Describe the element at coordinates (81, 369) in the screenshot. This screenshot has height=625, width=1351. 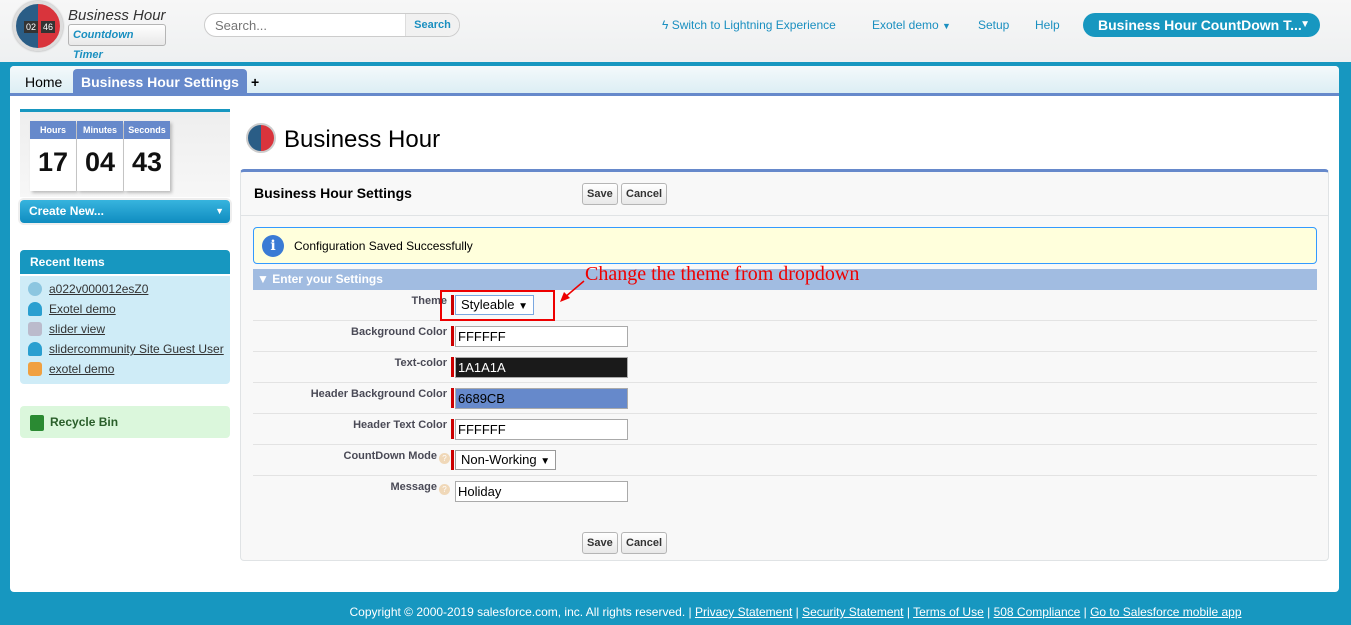
I see `recent-item-link: exotel demo` at that location.